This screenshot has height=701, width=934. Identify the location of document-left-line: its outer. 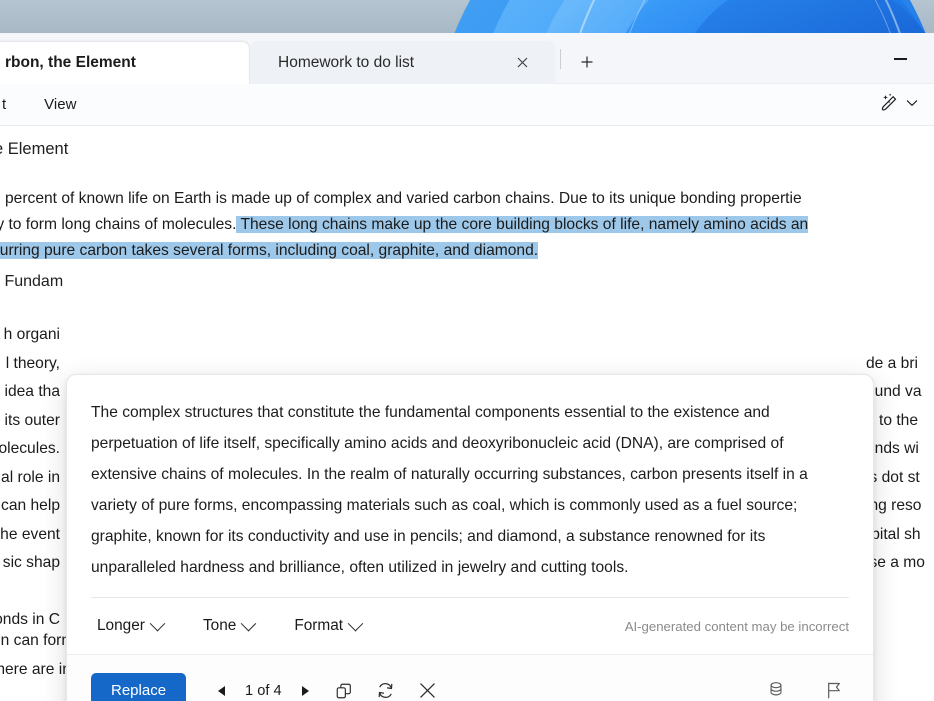
(32, 420).